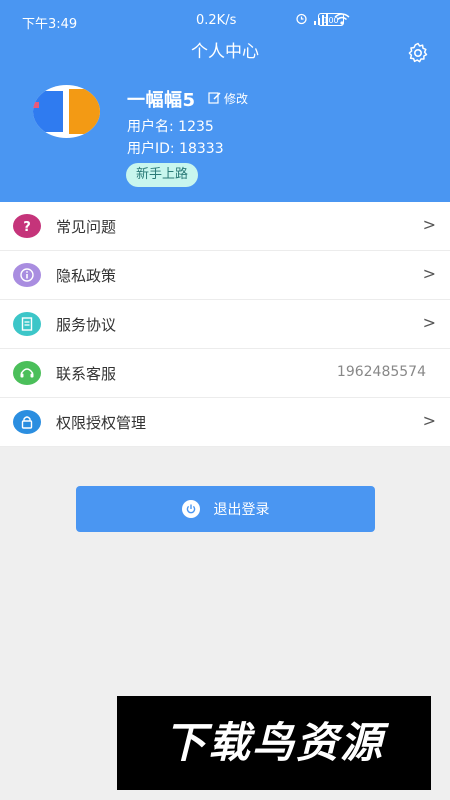 The image size is (450, 800). I want to click on page-title: 个人中心, so click(225, 52).